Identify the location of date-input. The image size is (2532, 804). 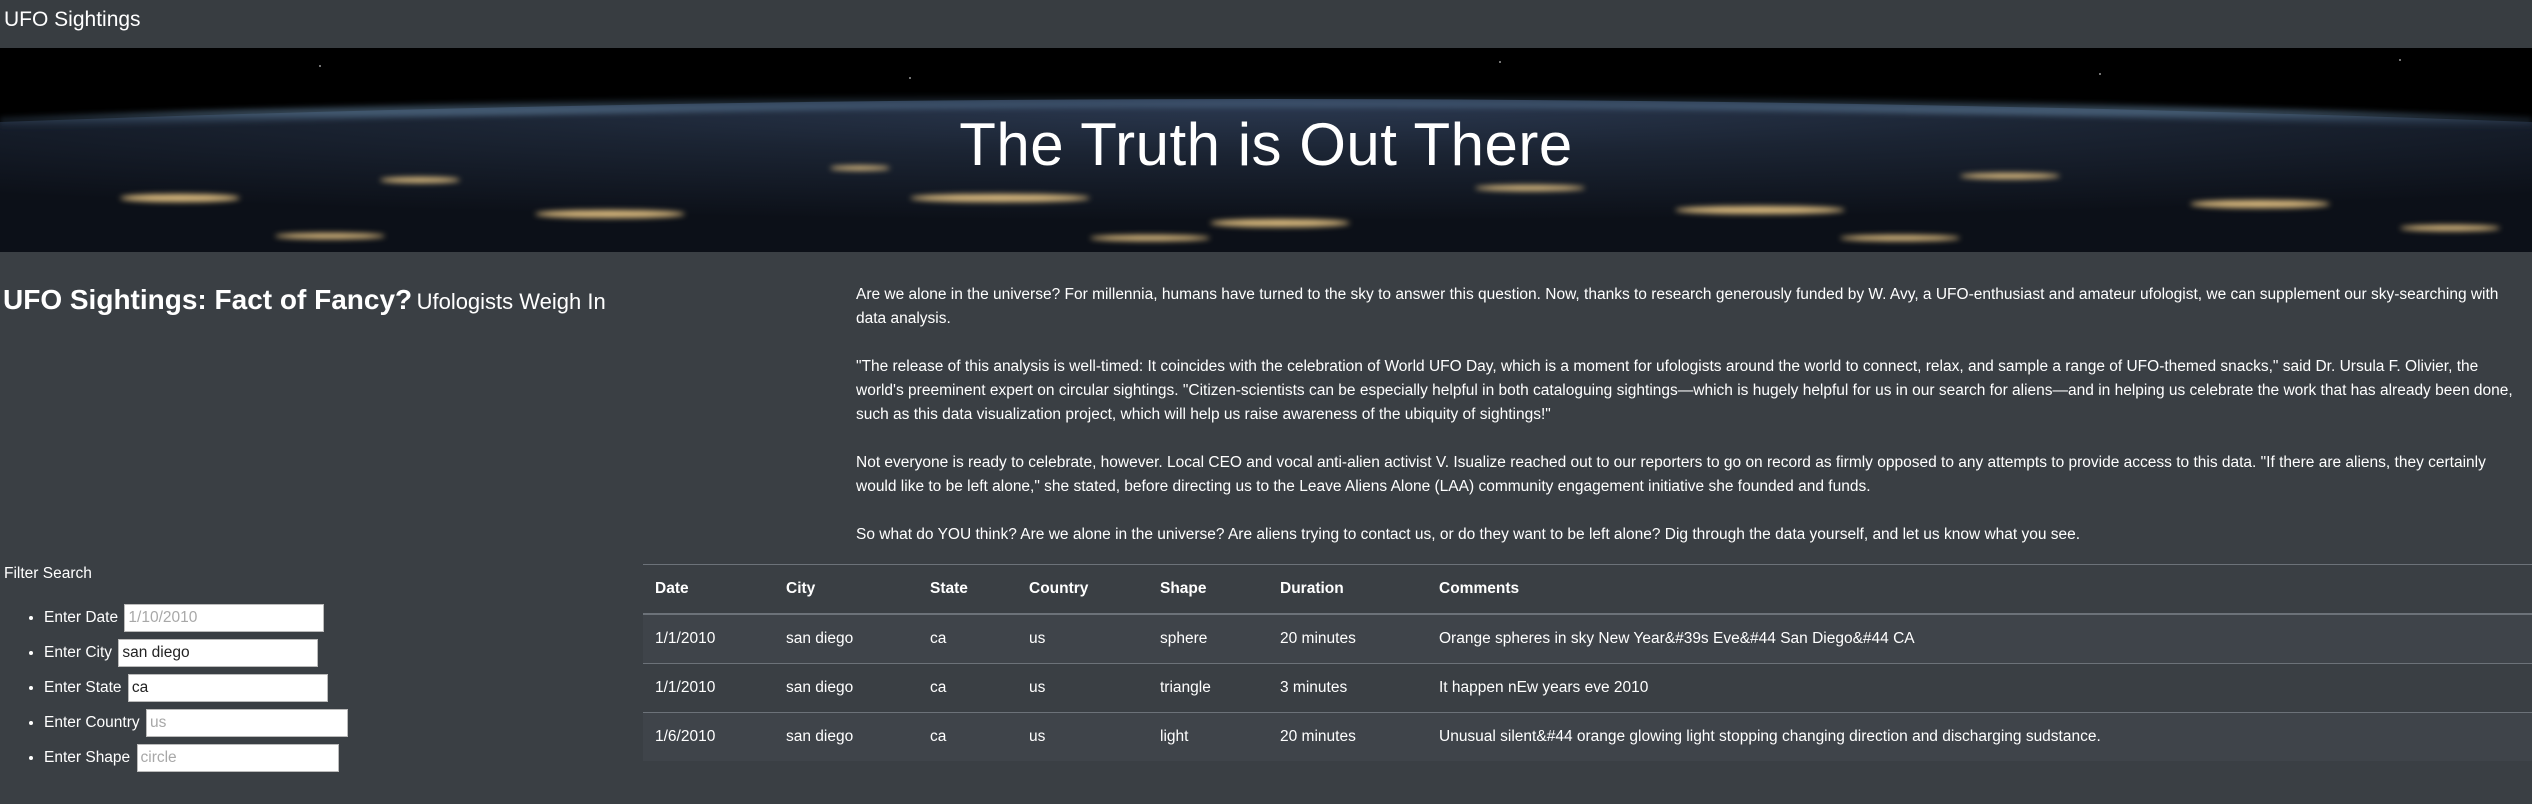
(224, 617).